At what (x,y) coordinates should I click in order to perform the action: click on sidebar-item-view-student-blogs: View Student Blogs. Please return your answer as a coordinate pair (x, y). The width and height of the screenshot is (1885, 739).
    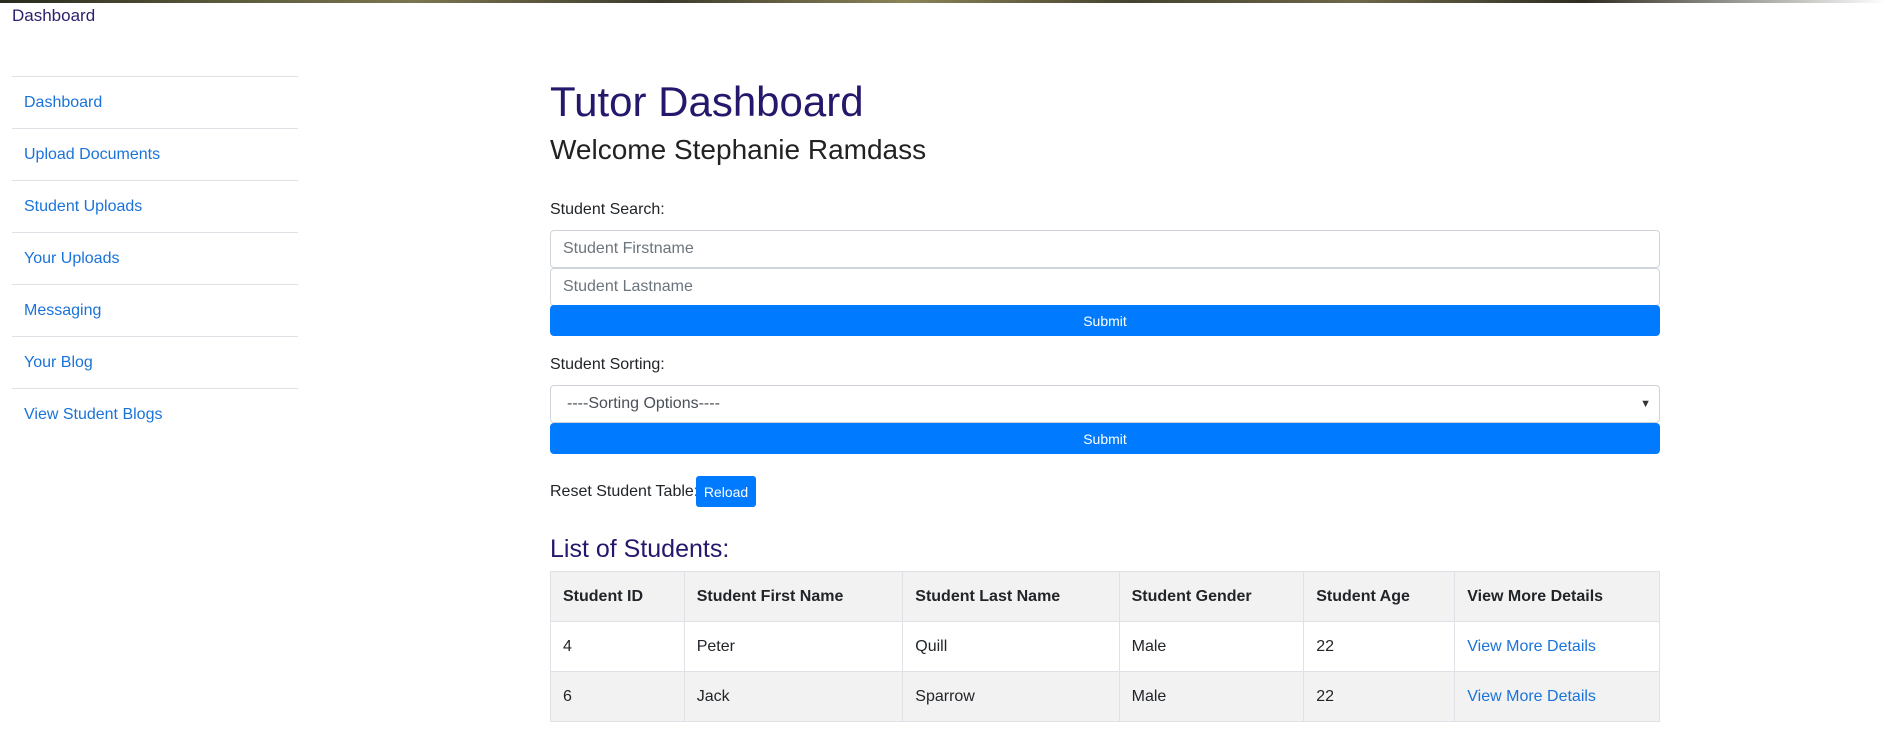
    Looking at the image, I should click on (155, 414).